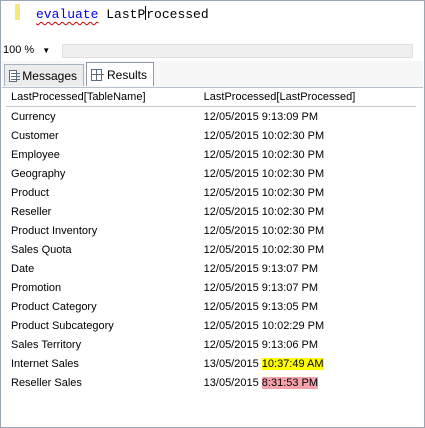 The height and width of the screenshot is (428, 425). I want to click on table-row: Product Category 12/05/2015 9:13:05 PM, so click(211, 306).